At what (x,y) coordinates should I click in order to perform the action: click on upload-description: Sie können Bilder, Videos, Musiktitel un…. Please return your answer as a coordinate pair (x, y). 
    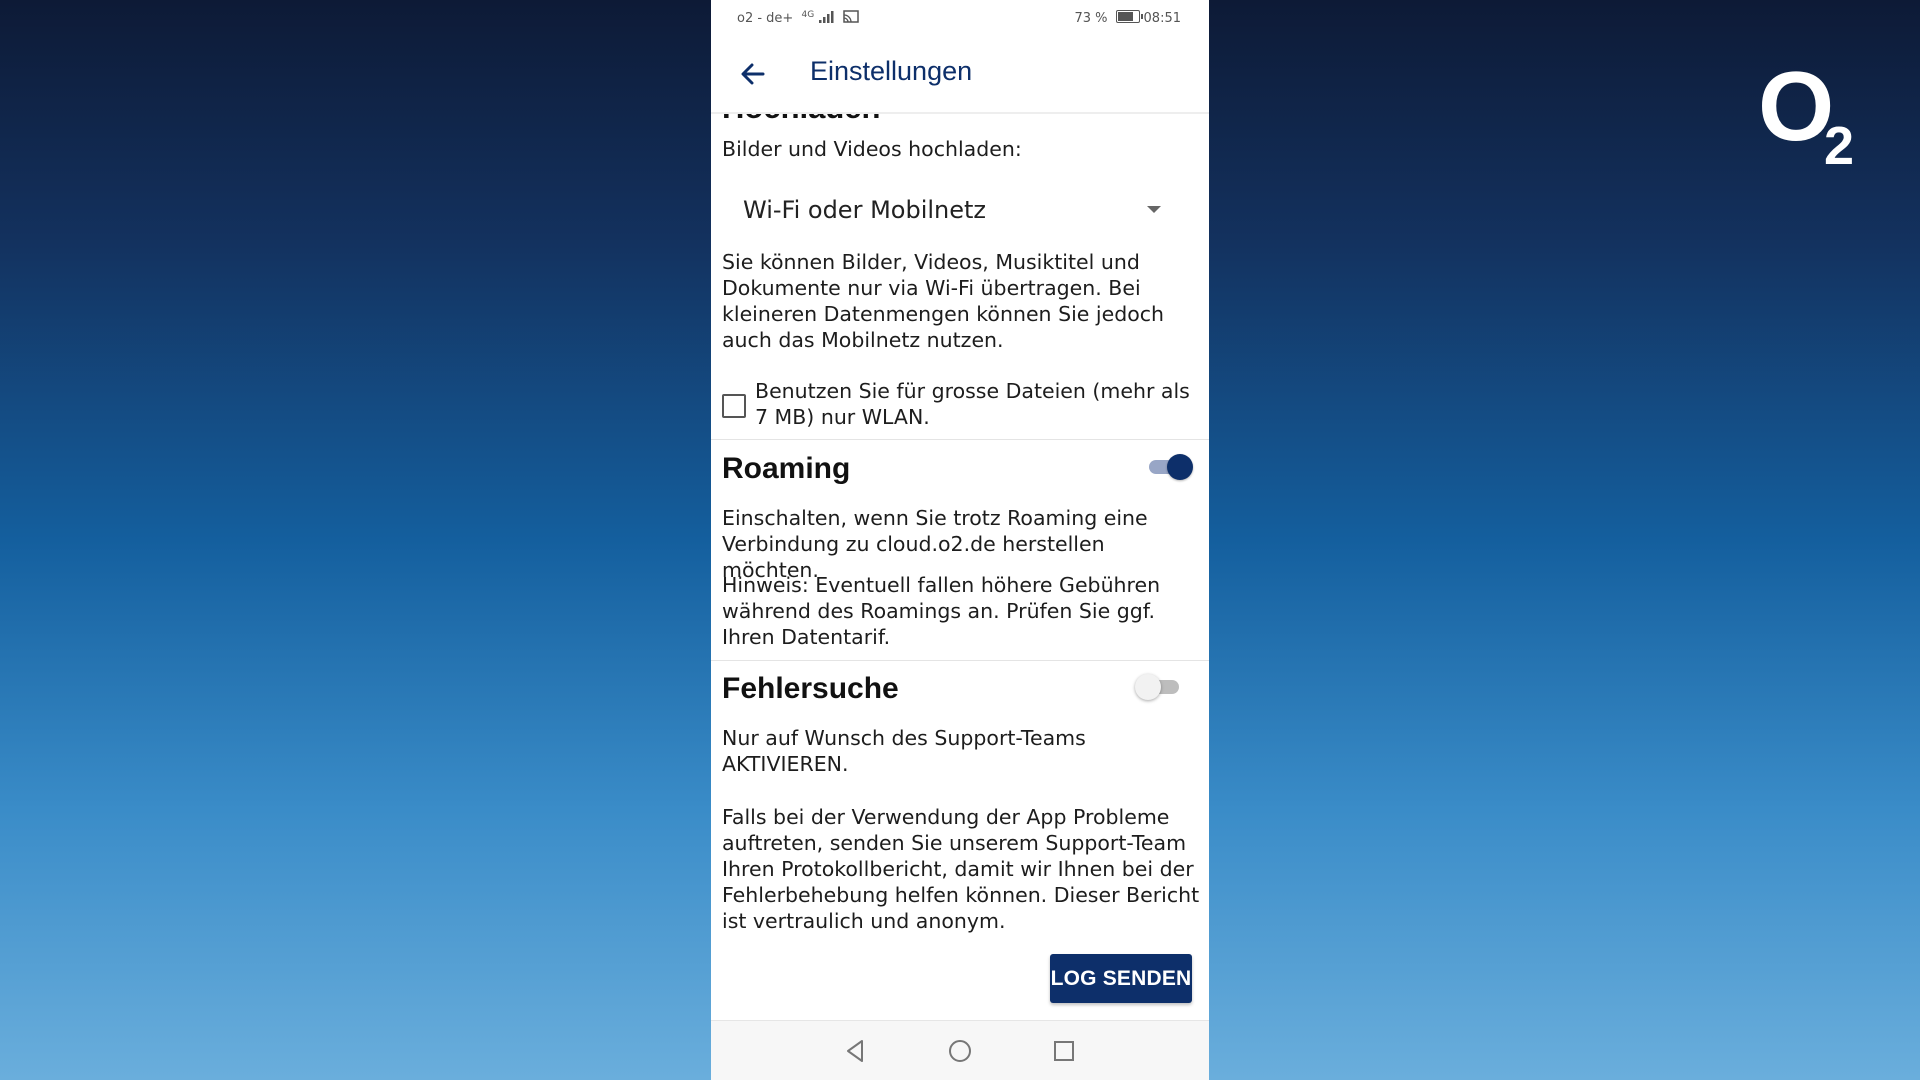
    Looking at the image, I should click on (943, 301).